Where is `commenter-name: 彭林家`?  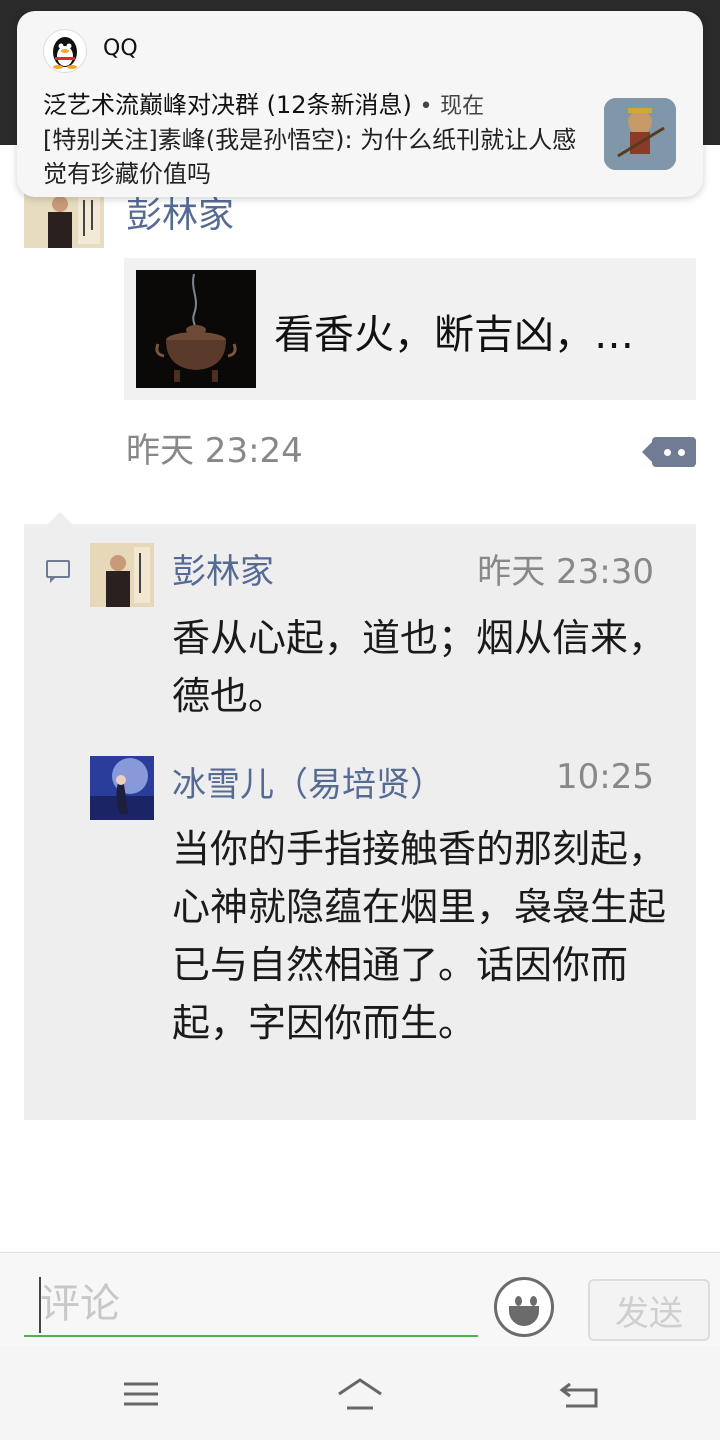
commenter-name: 彭林家 is located at coordinates (223, 568).